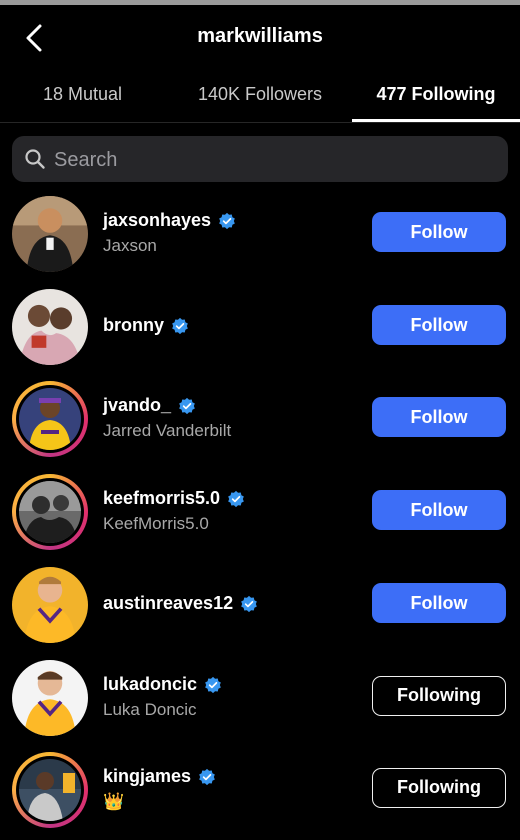 Image resolution: width=520 pixels, height=840 pixels. I want to click on top-bar: markwilliams, so click(260, 37).